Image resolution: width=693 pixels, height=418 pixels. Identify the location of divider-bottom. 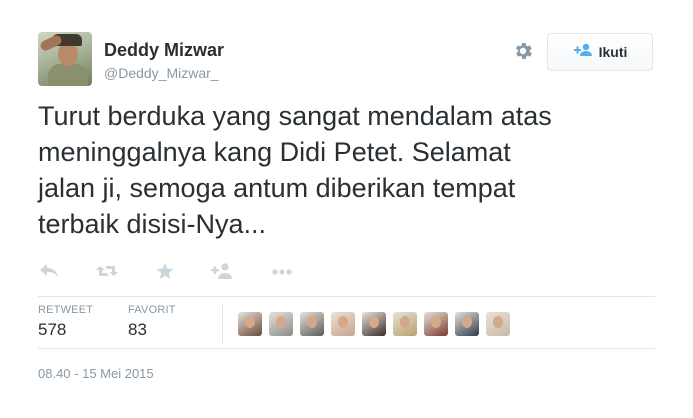
(346, 348).